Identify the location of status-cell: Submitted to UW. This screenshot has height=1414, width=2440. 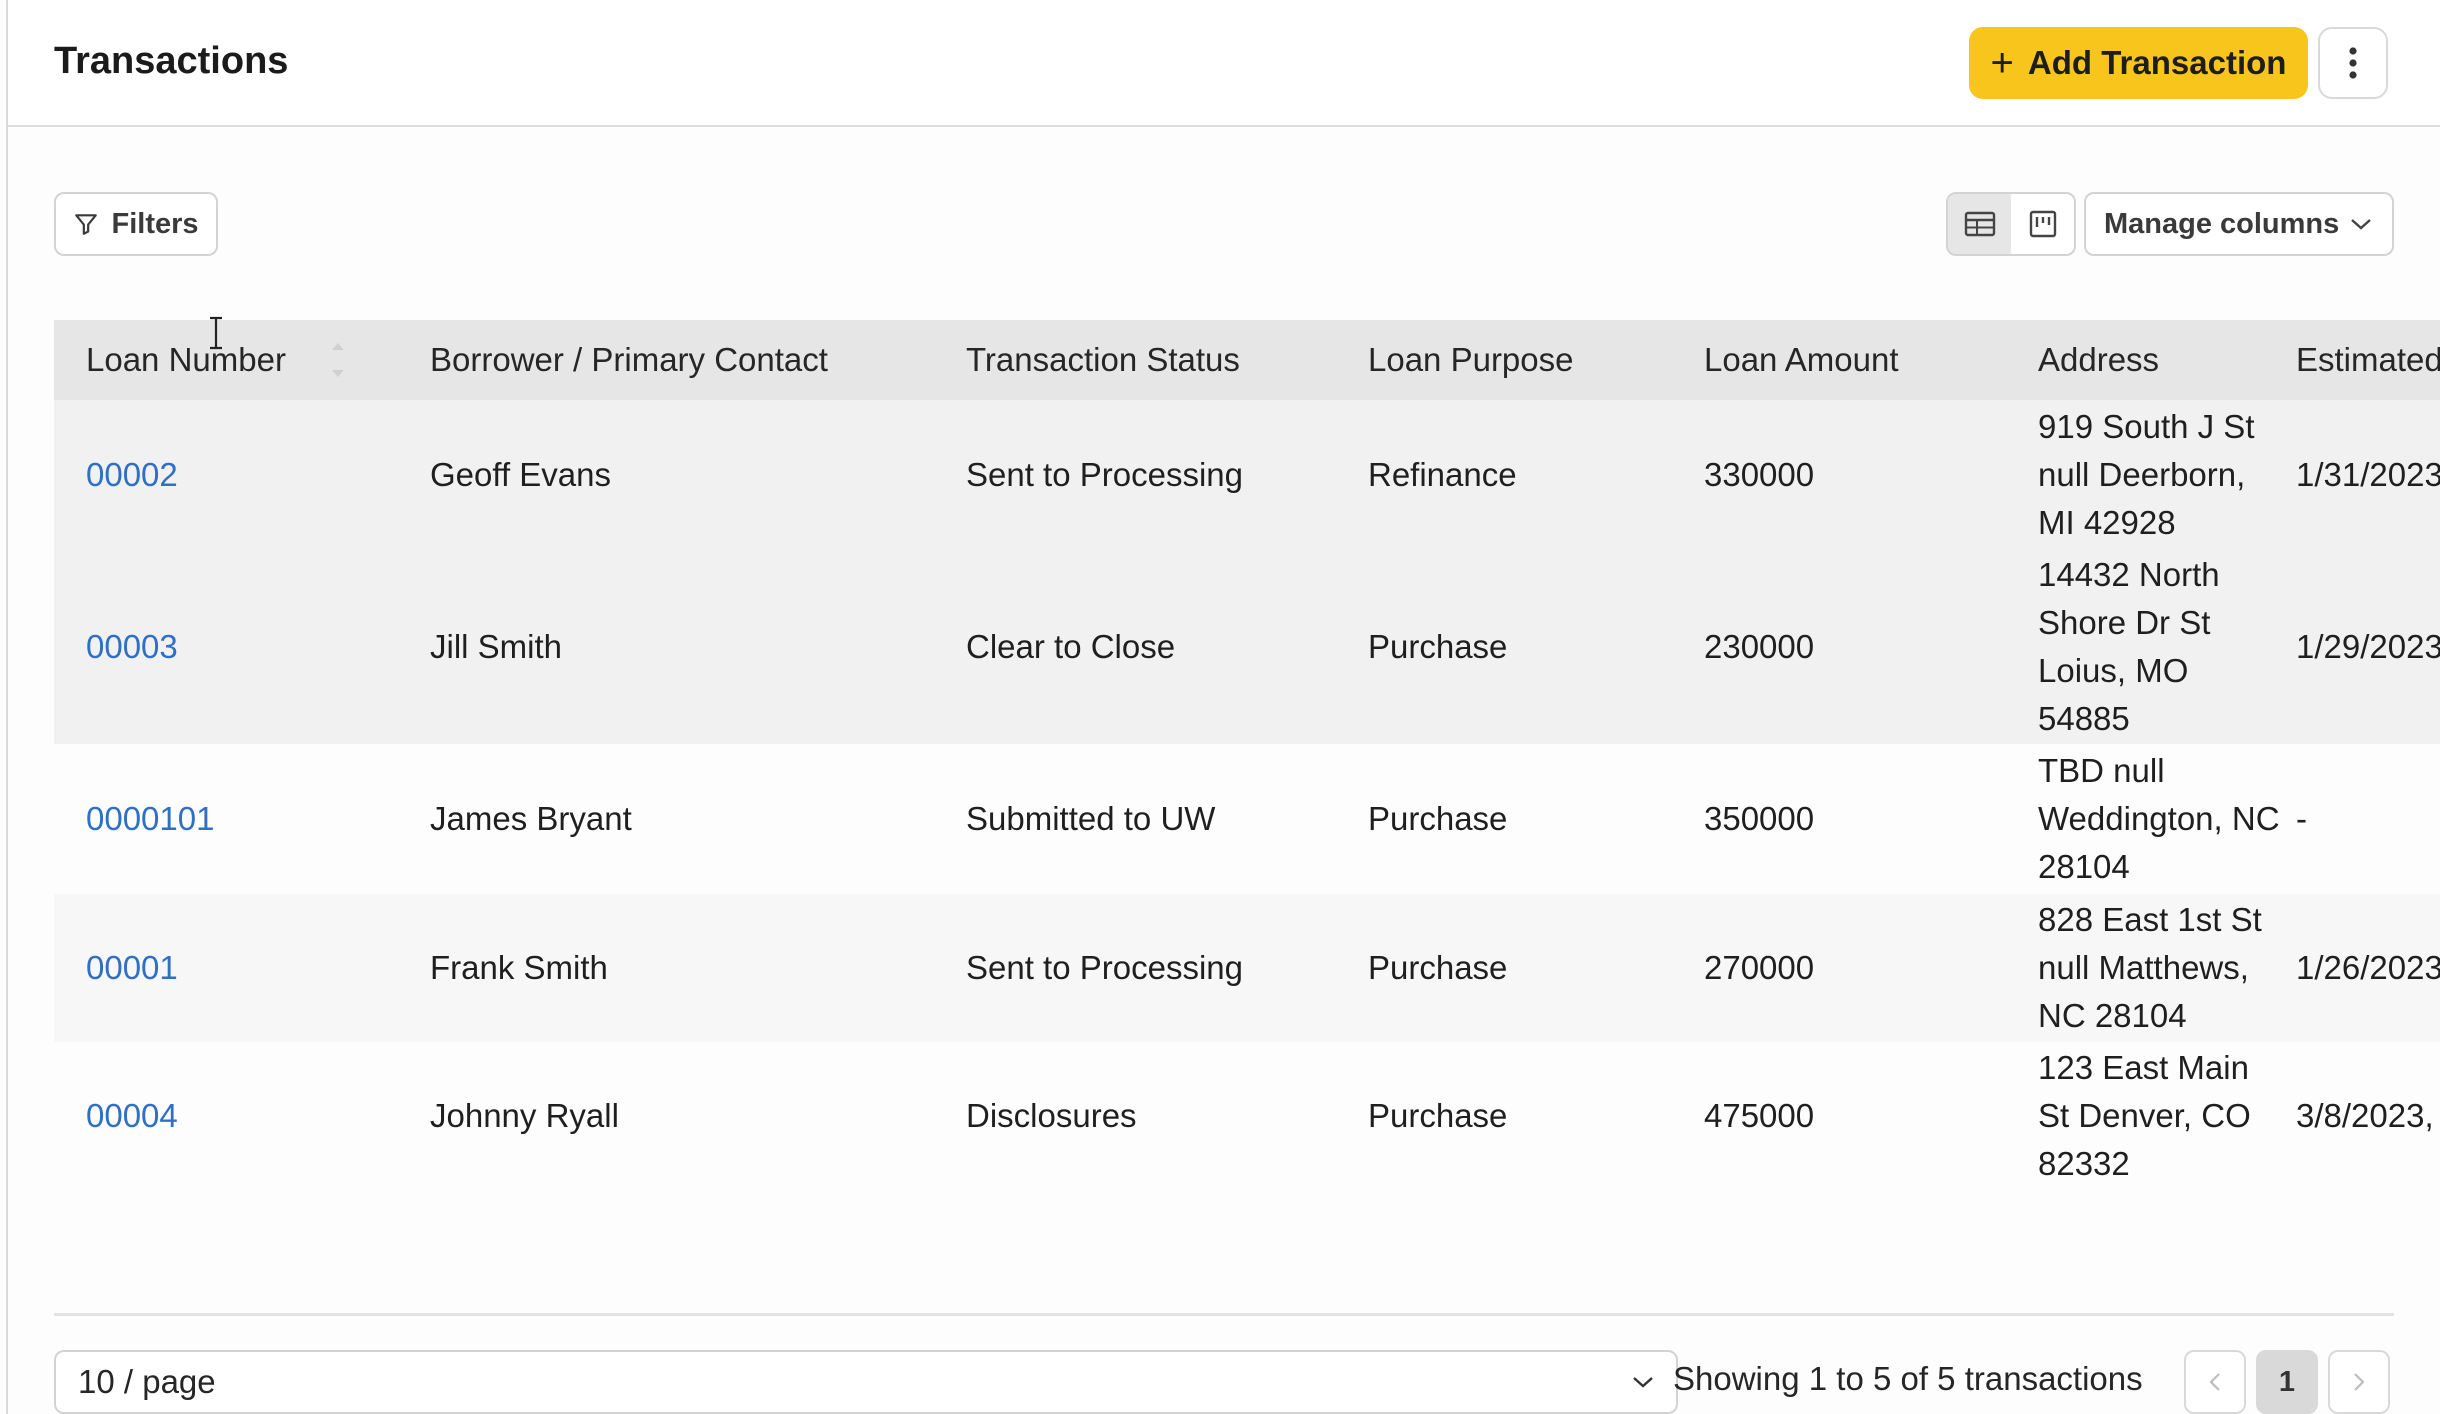
(1091, 818).